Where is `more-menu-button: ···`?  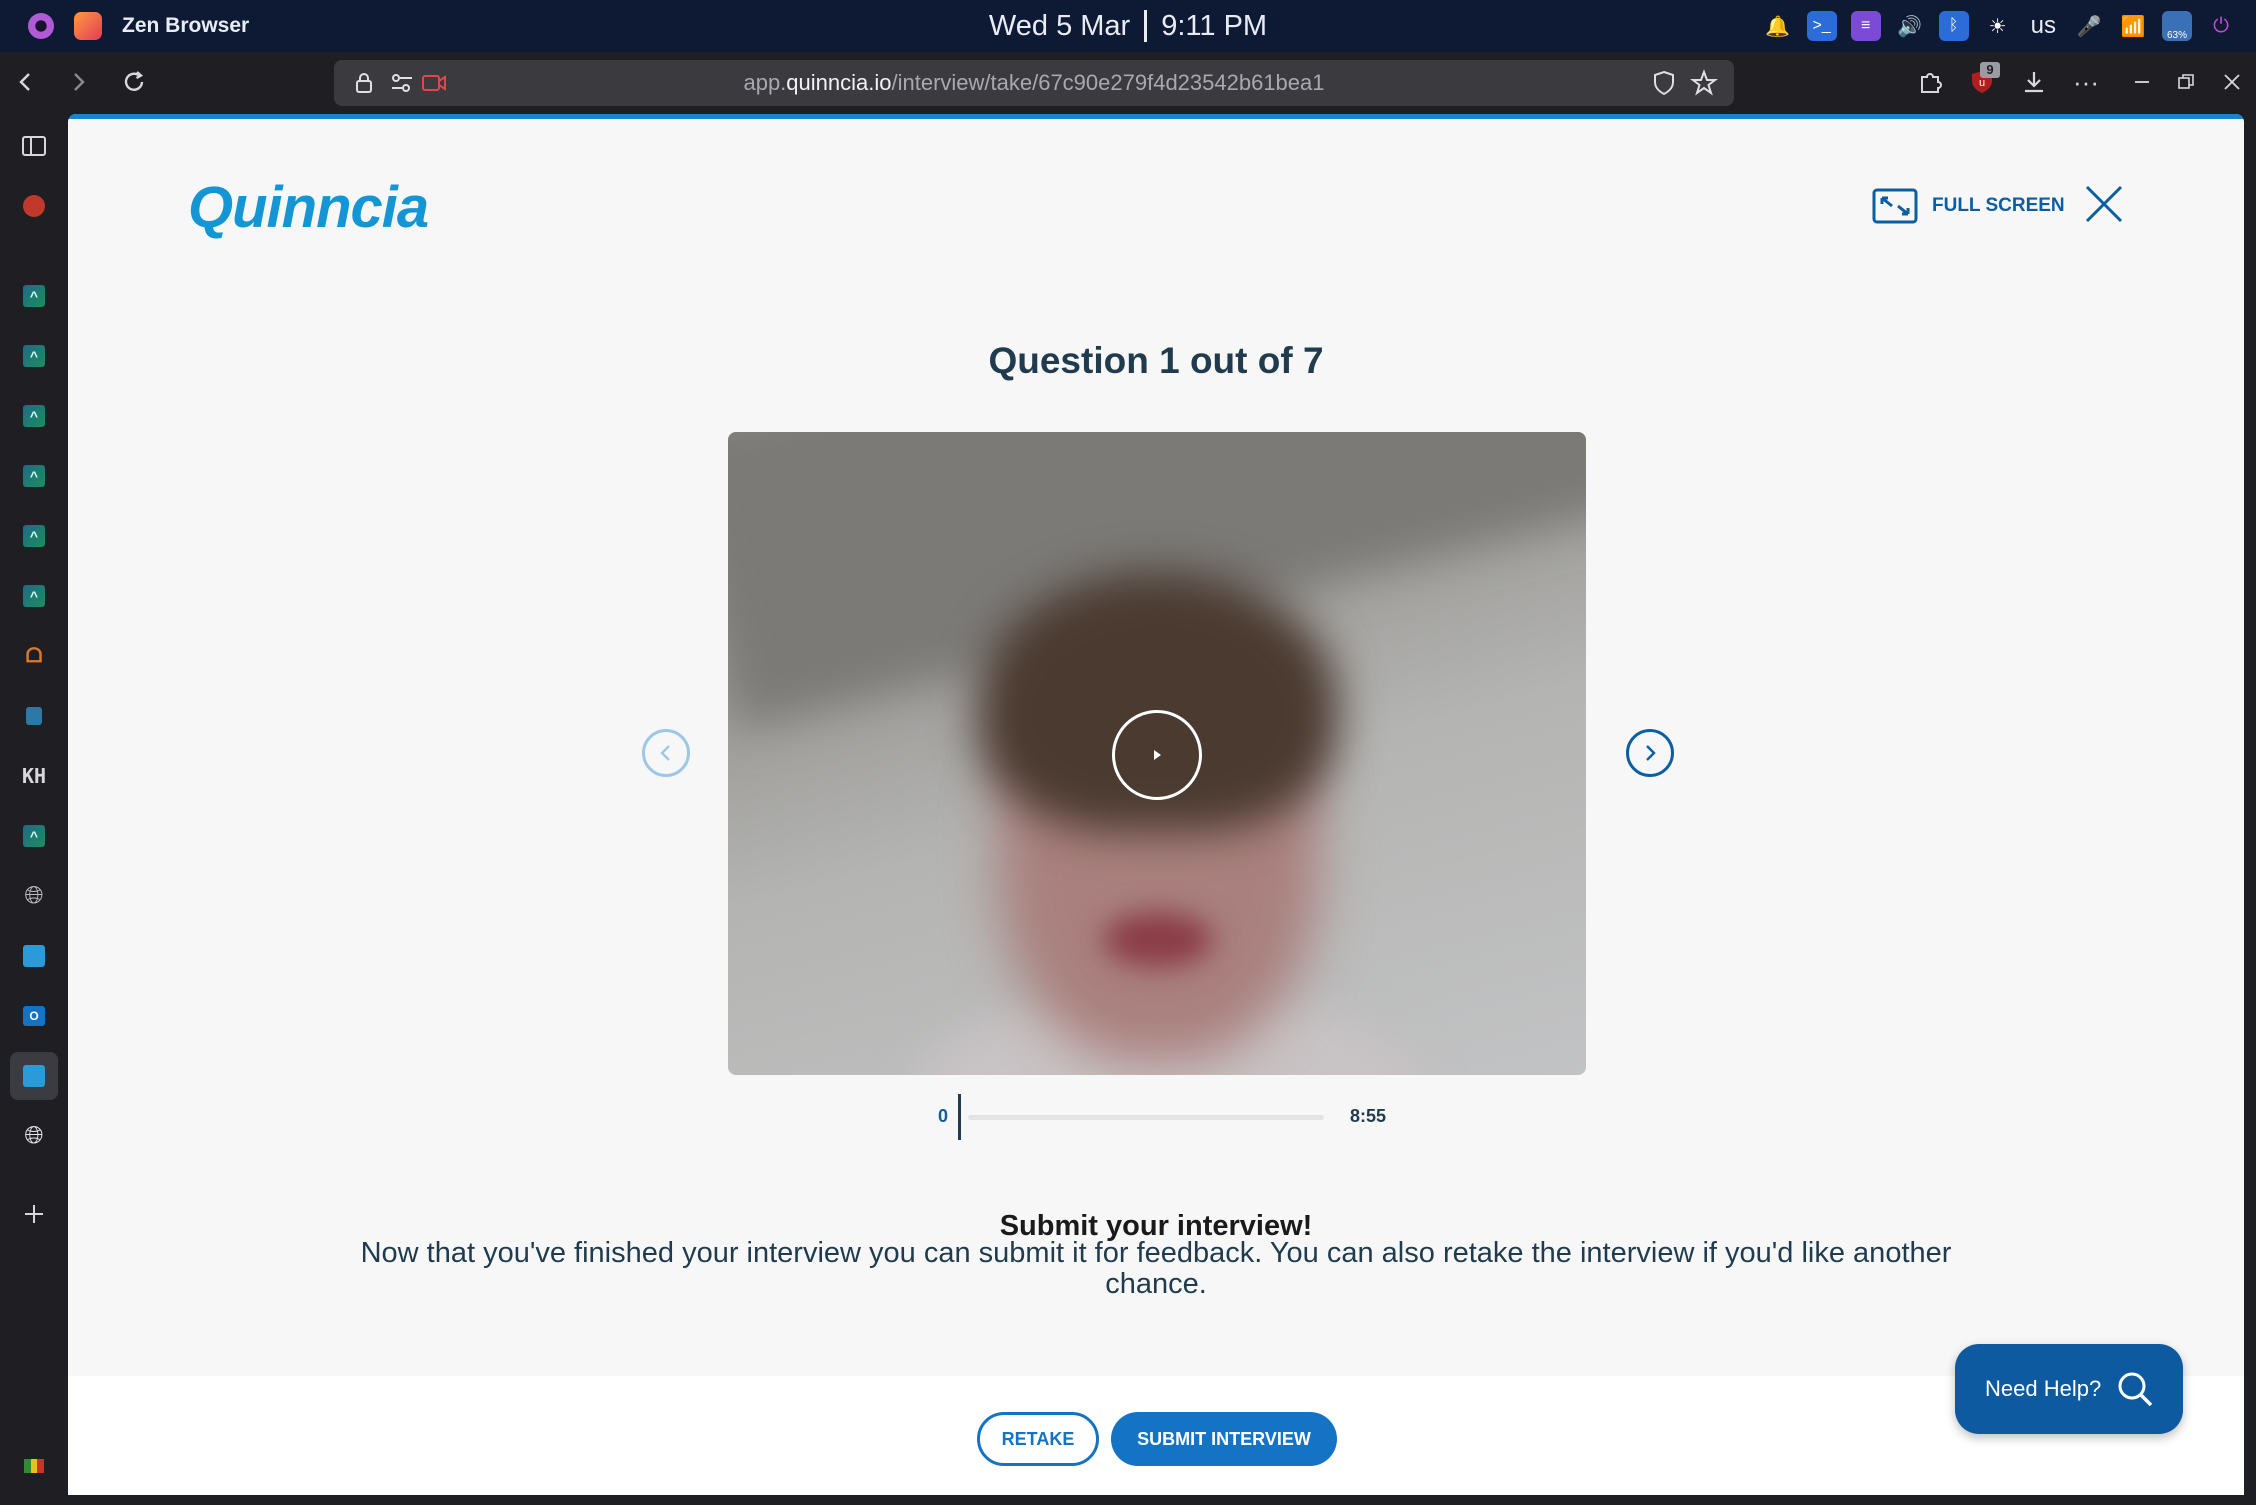 more-menu-button: ··· is located at coordinates (2086, 82).